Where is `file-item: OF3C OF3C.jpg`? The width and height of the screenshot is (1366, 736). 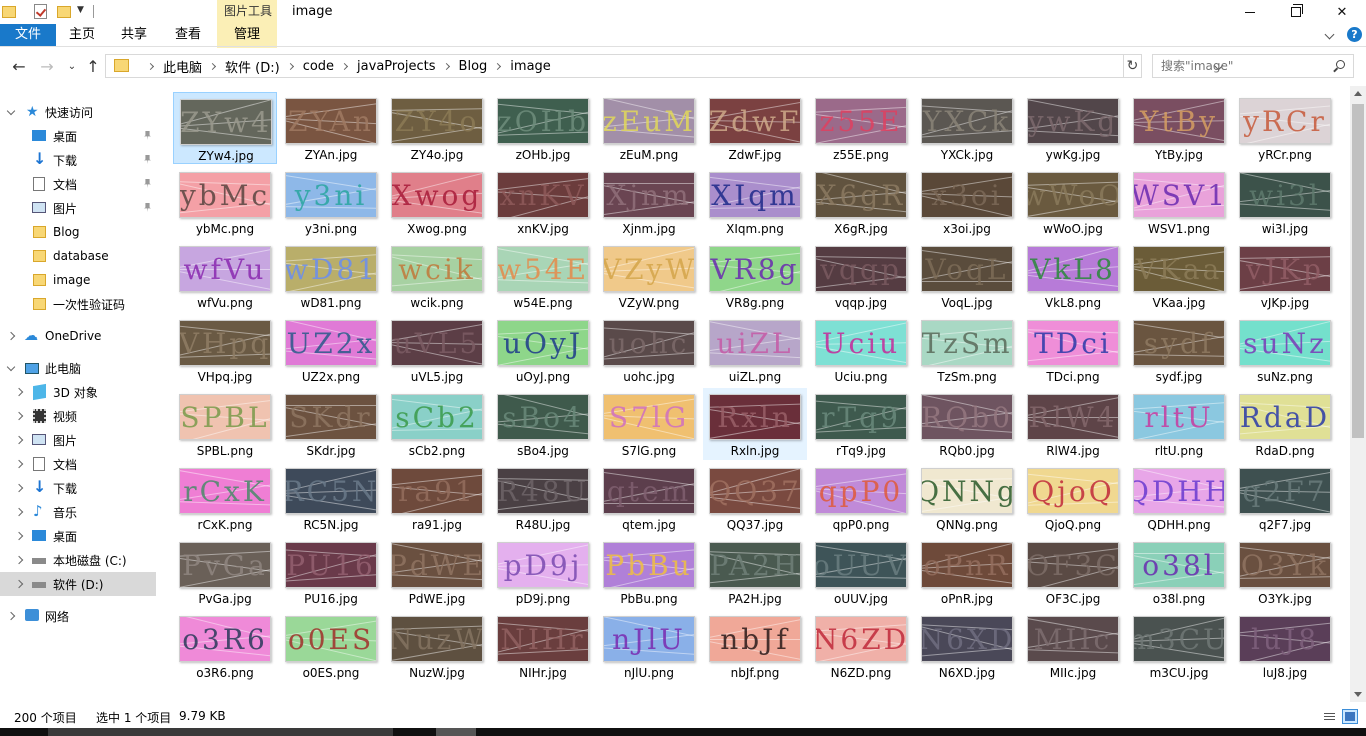
file-item: OF3C OF3C.jpg is located at coordinates (1073, 572).